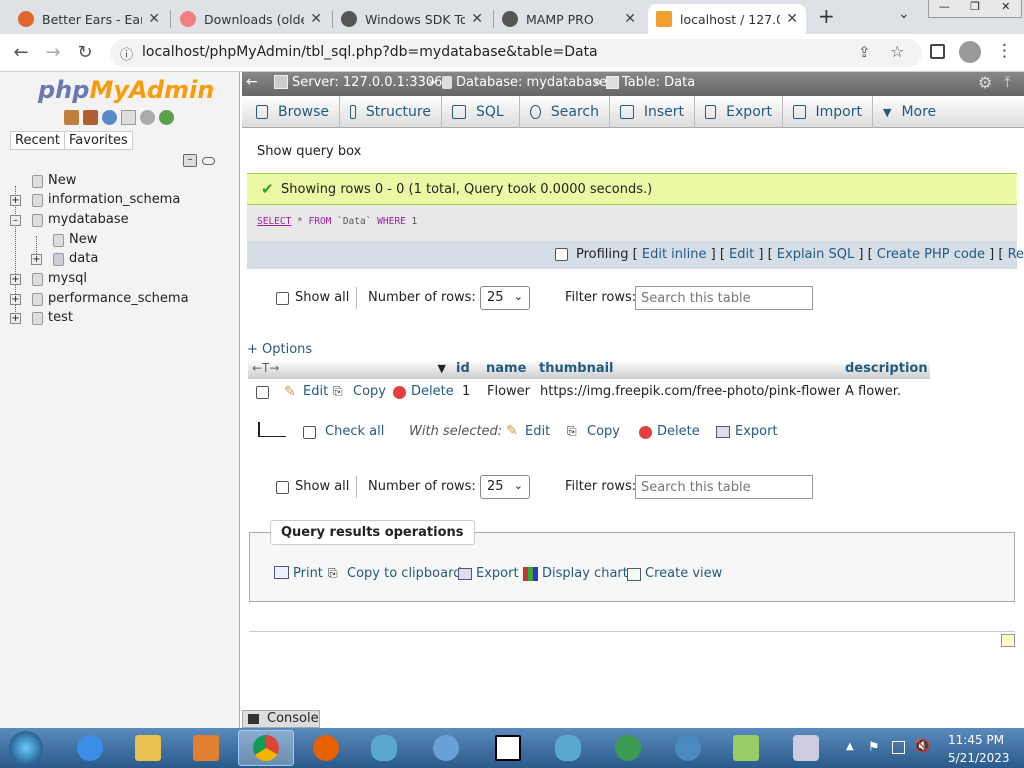 Image resolution: width=1024 pixels, height=768 pixels. I want to click on column-resizer-header: ←T→ ▼, so click(350, 369).